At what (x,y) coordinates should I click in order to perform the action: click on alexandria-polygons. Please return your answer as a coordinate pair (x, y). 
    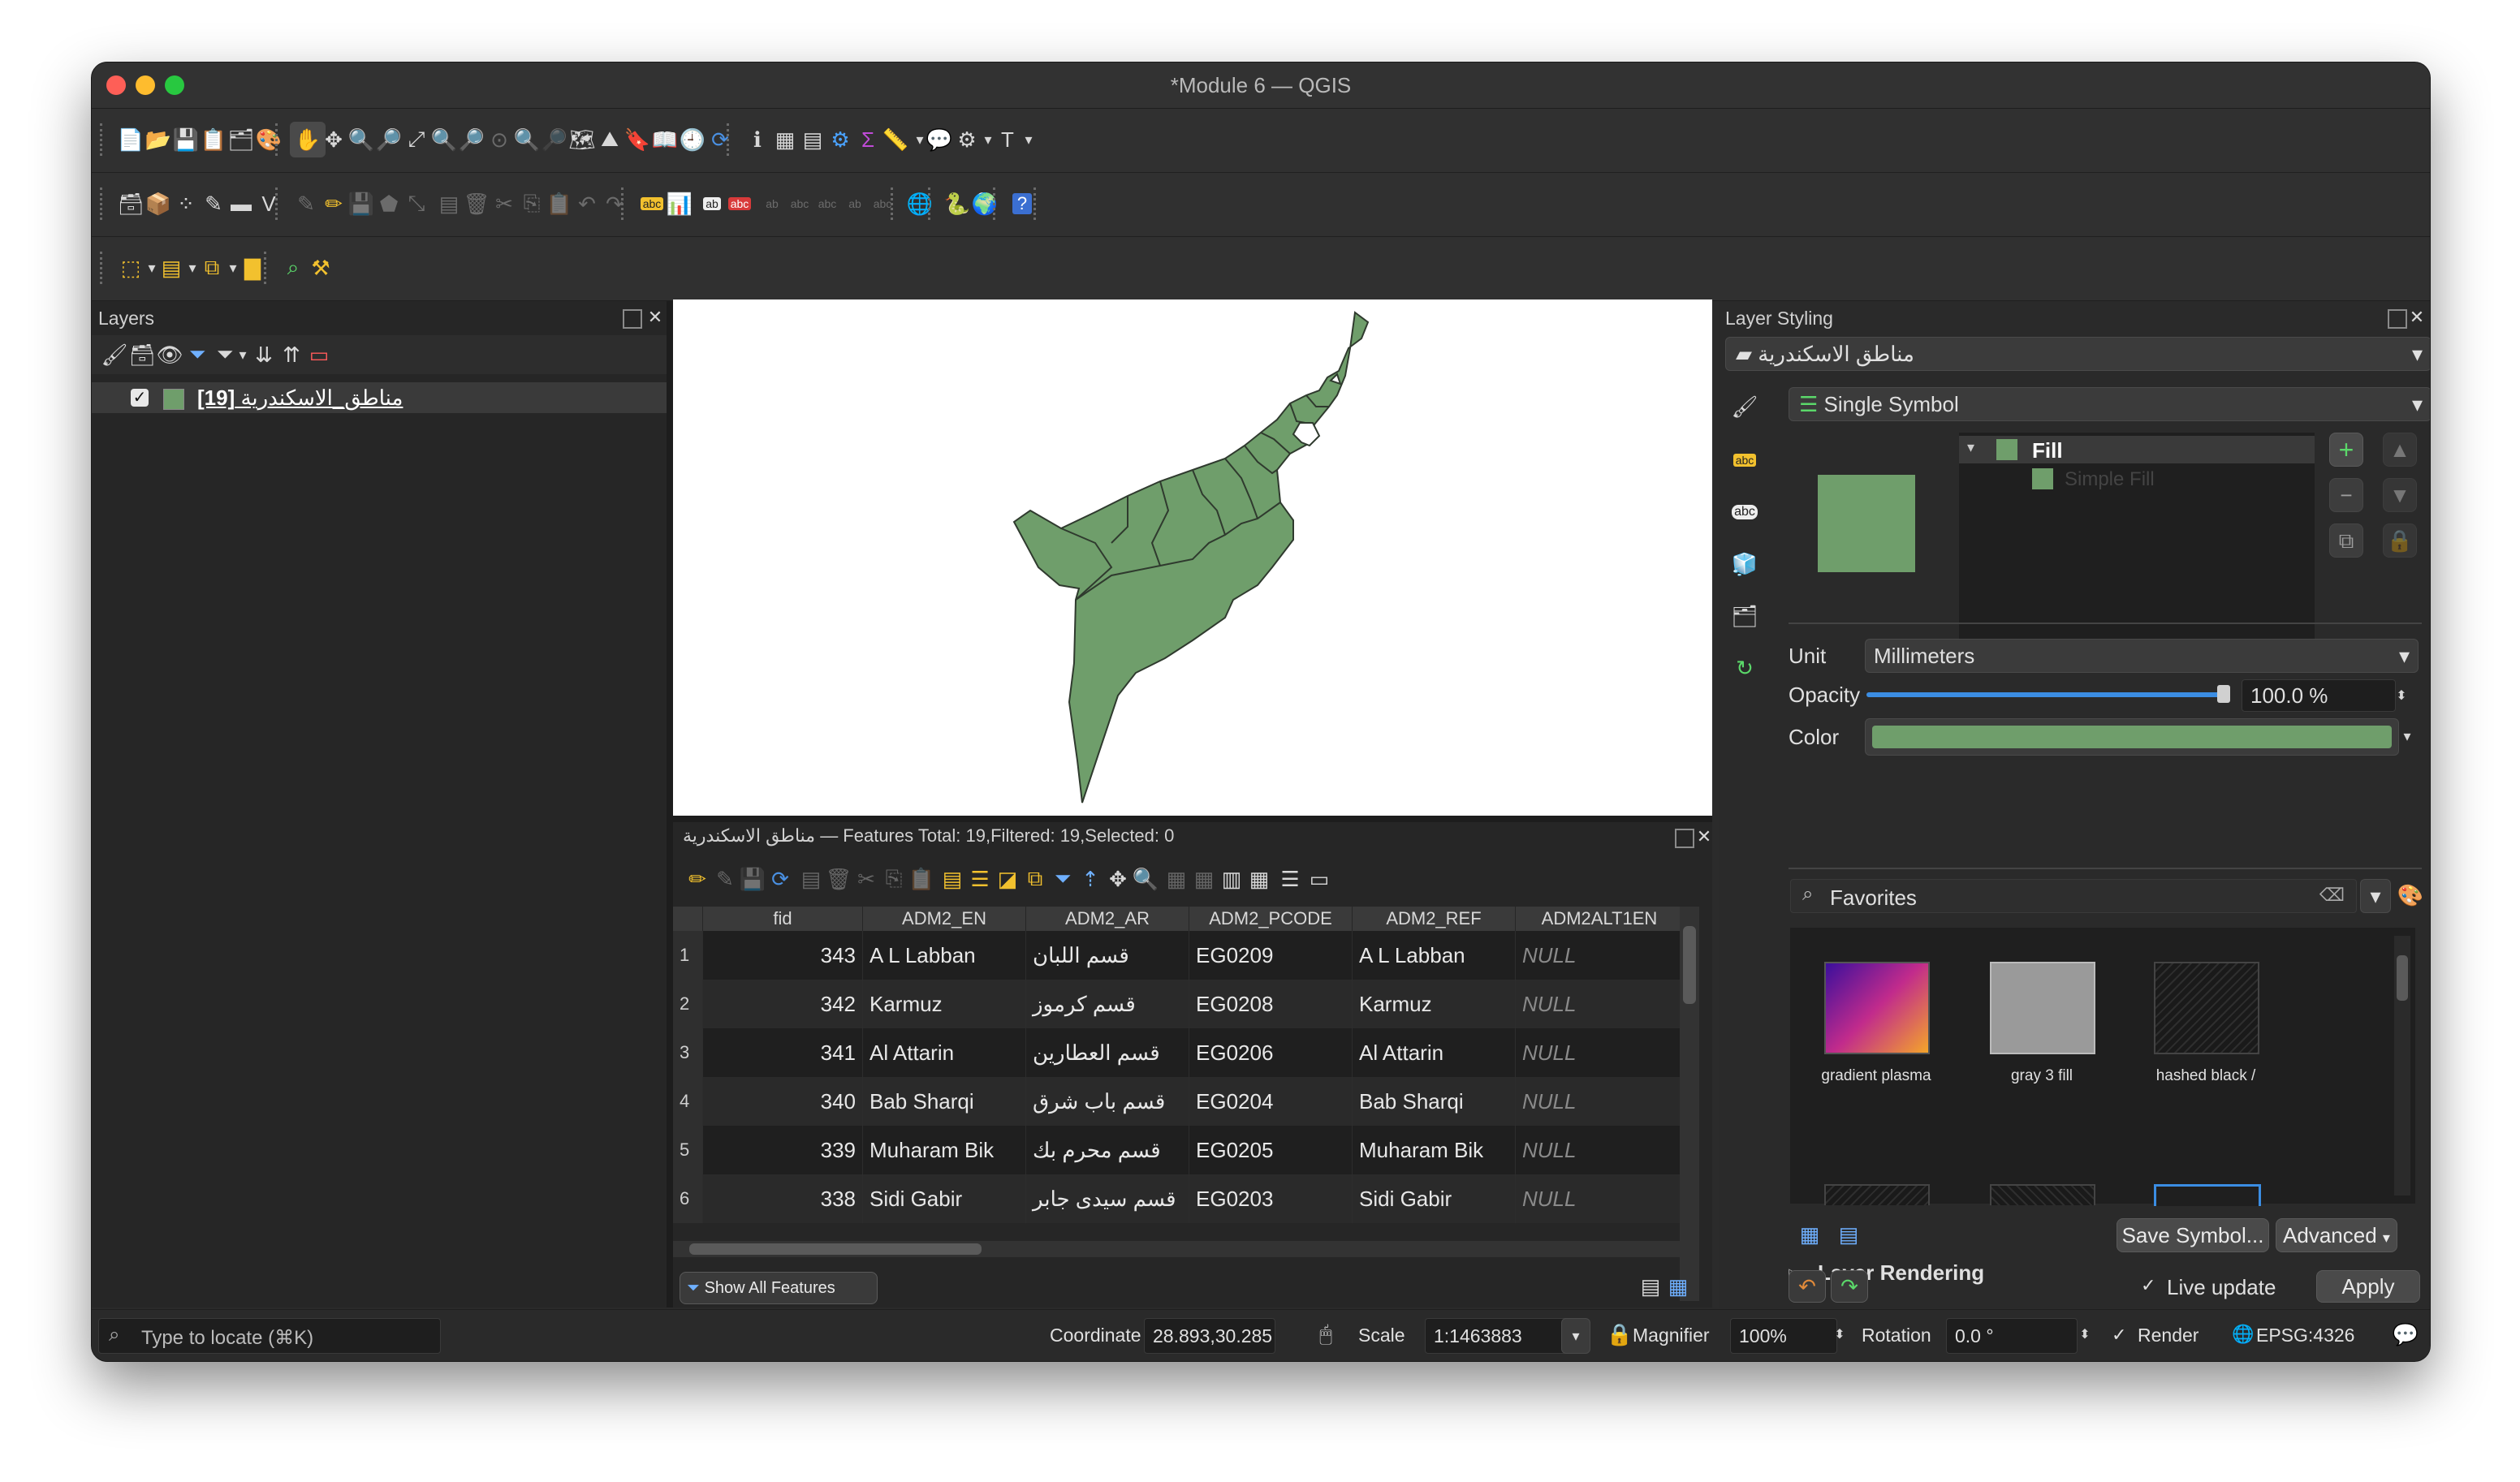
    Looking at the image, I should click on (1192, 557).